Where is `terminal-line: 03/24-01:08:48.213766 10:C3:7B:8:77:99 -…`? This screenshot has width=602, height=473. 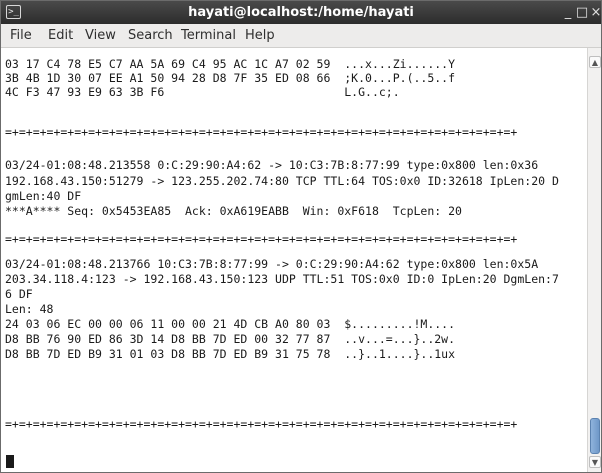 terminal-line: 03/24-01:08:48.213766 10:C3:7B:8:77:99 -… is located at coordinates (272, 264).